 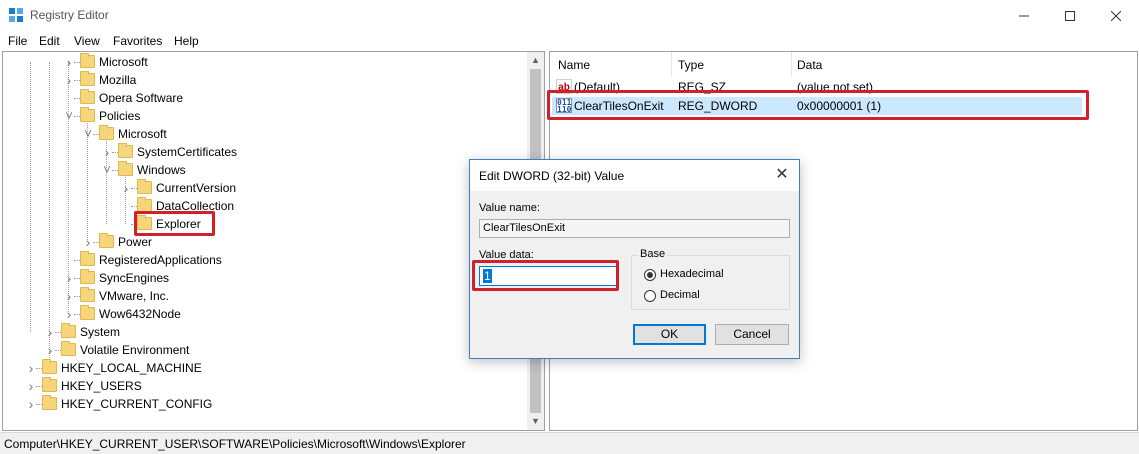 What do you see at coordinates (265, 260) in the screenshot?
I see `tree-item: RegisteredApplications` at bounding box center [265, 260].